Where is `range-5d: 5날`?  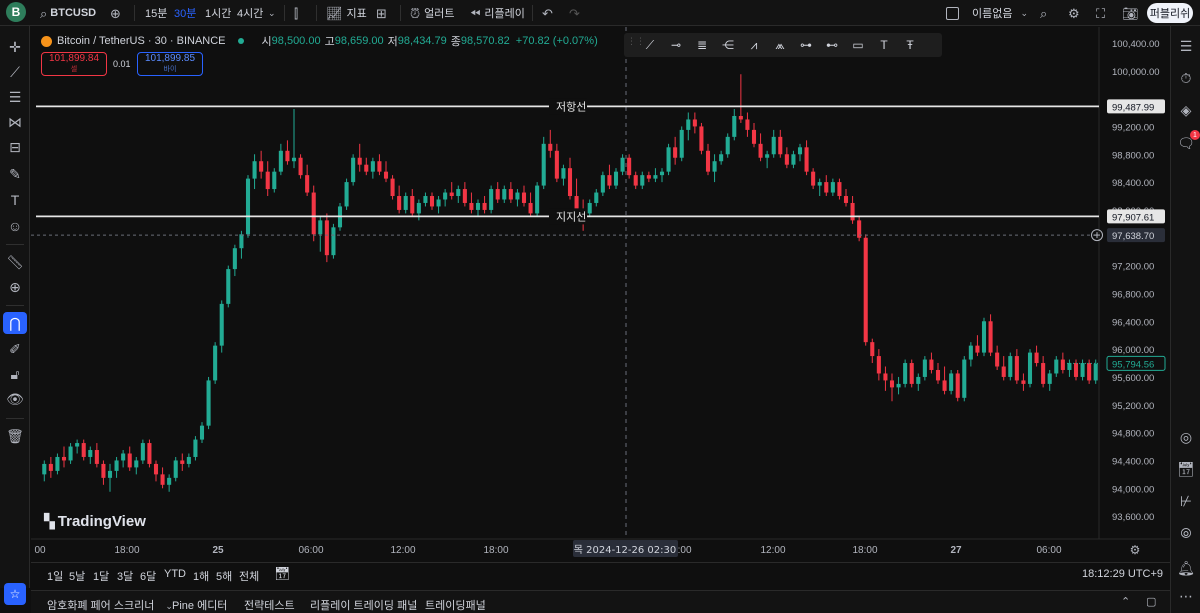
range-5d: 5날 is located at coordinates (77, 576).